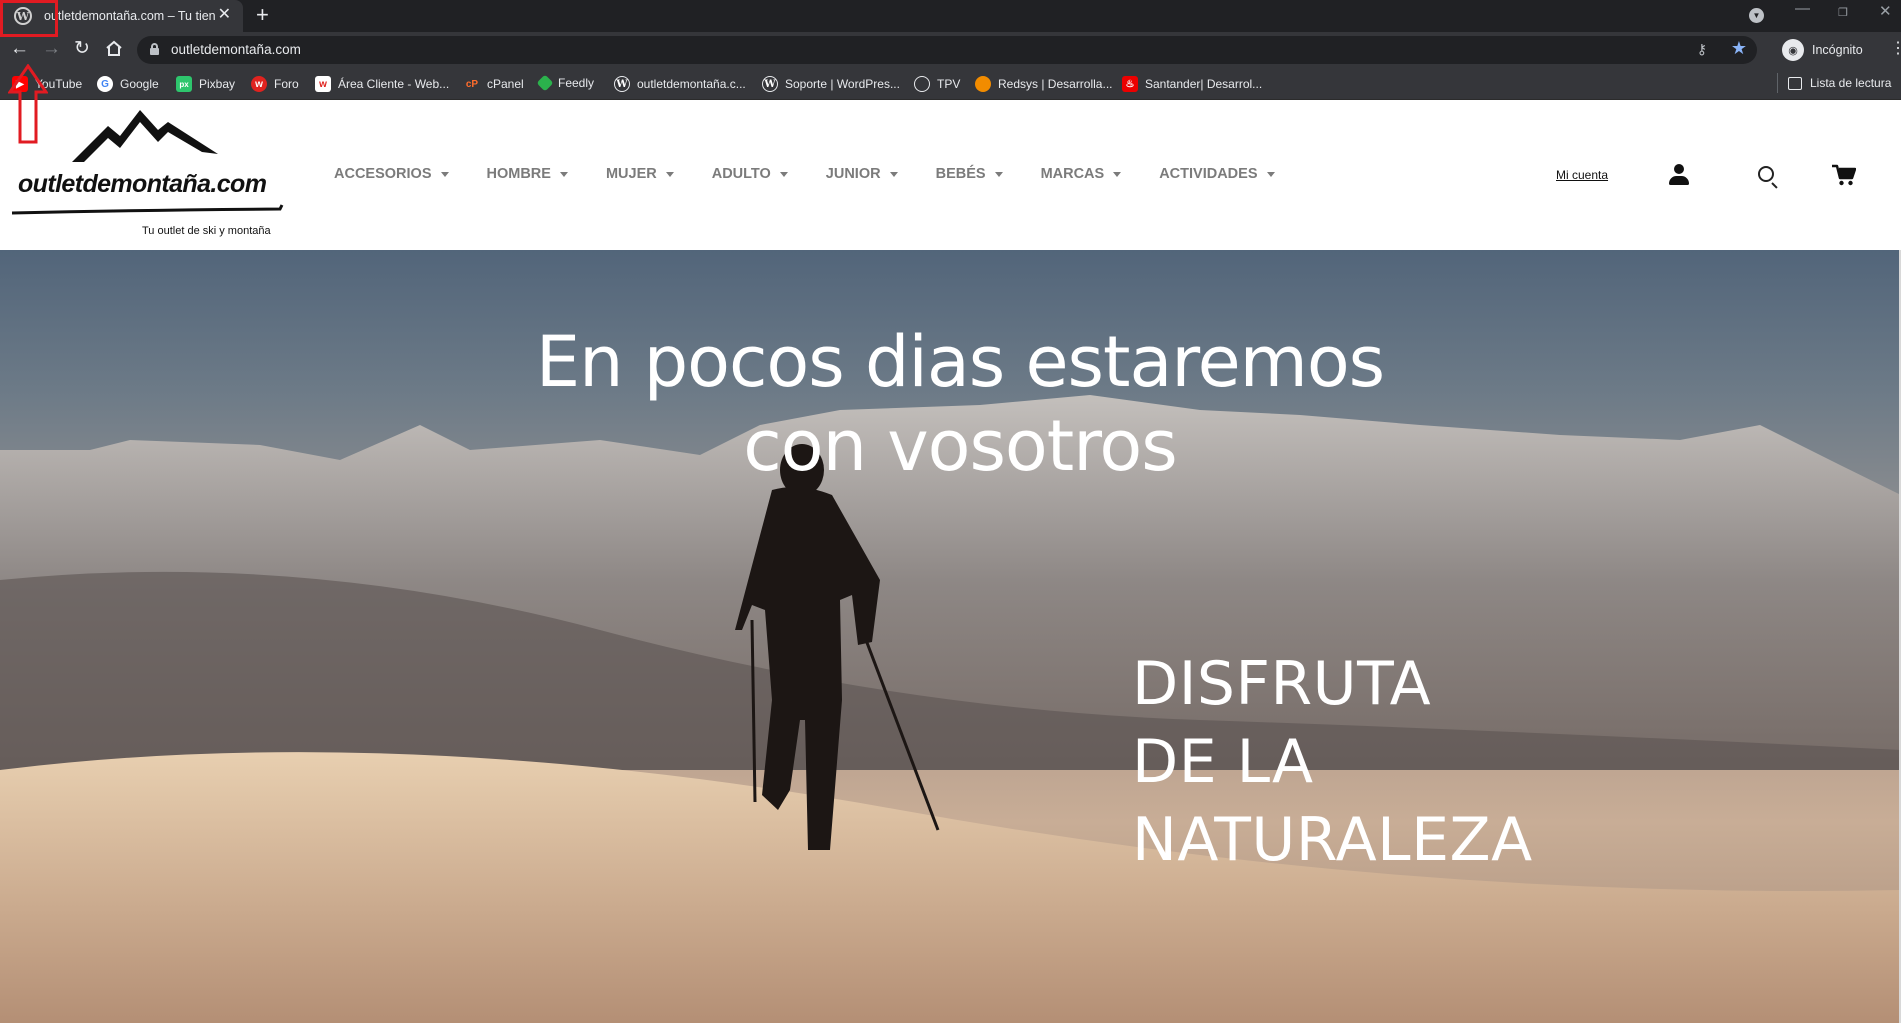  Describe the element at coordinates (51, 49) in the screenshot. I see `forward-icon: →` at that location.